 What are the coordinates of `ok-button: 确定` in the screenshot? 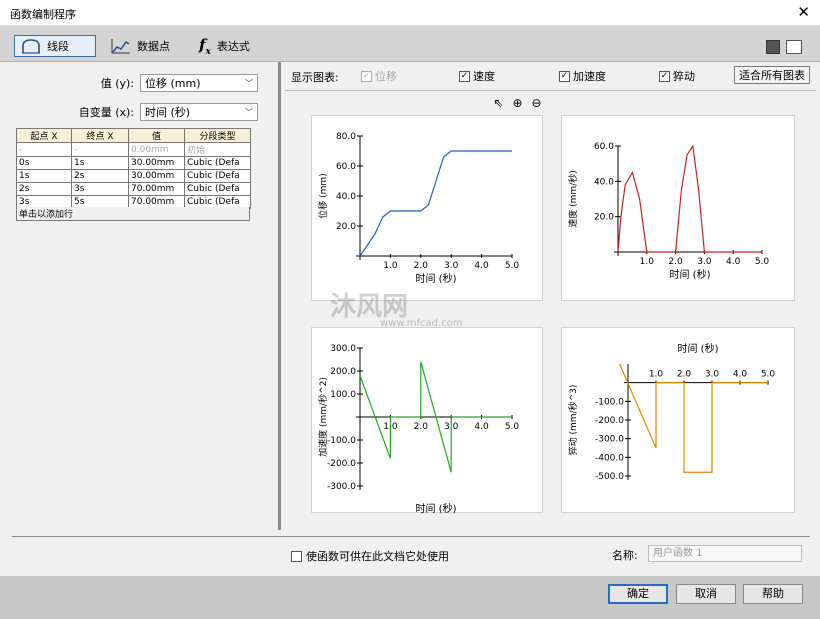 It's located at (638, 594).